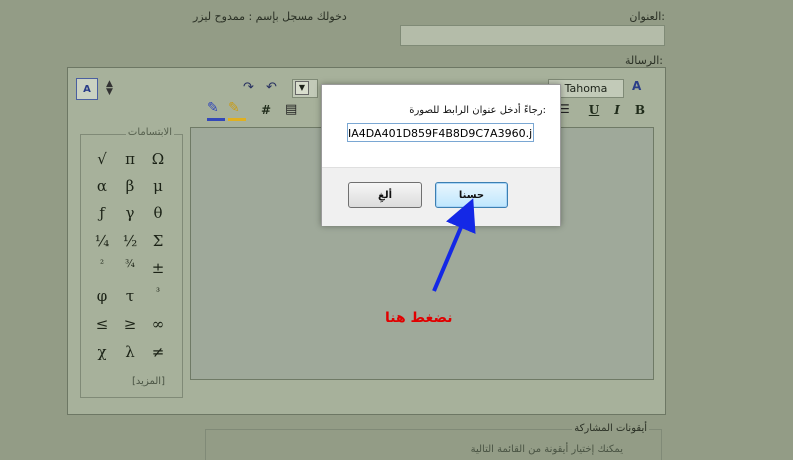 This screenshot has height=460, width=793. I want to click on symbol-item: ∞, so click(158, 324).